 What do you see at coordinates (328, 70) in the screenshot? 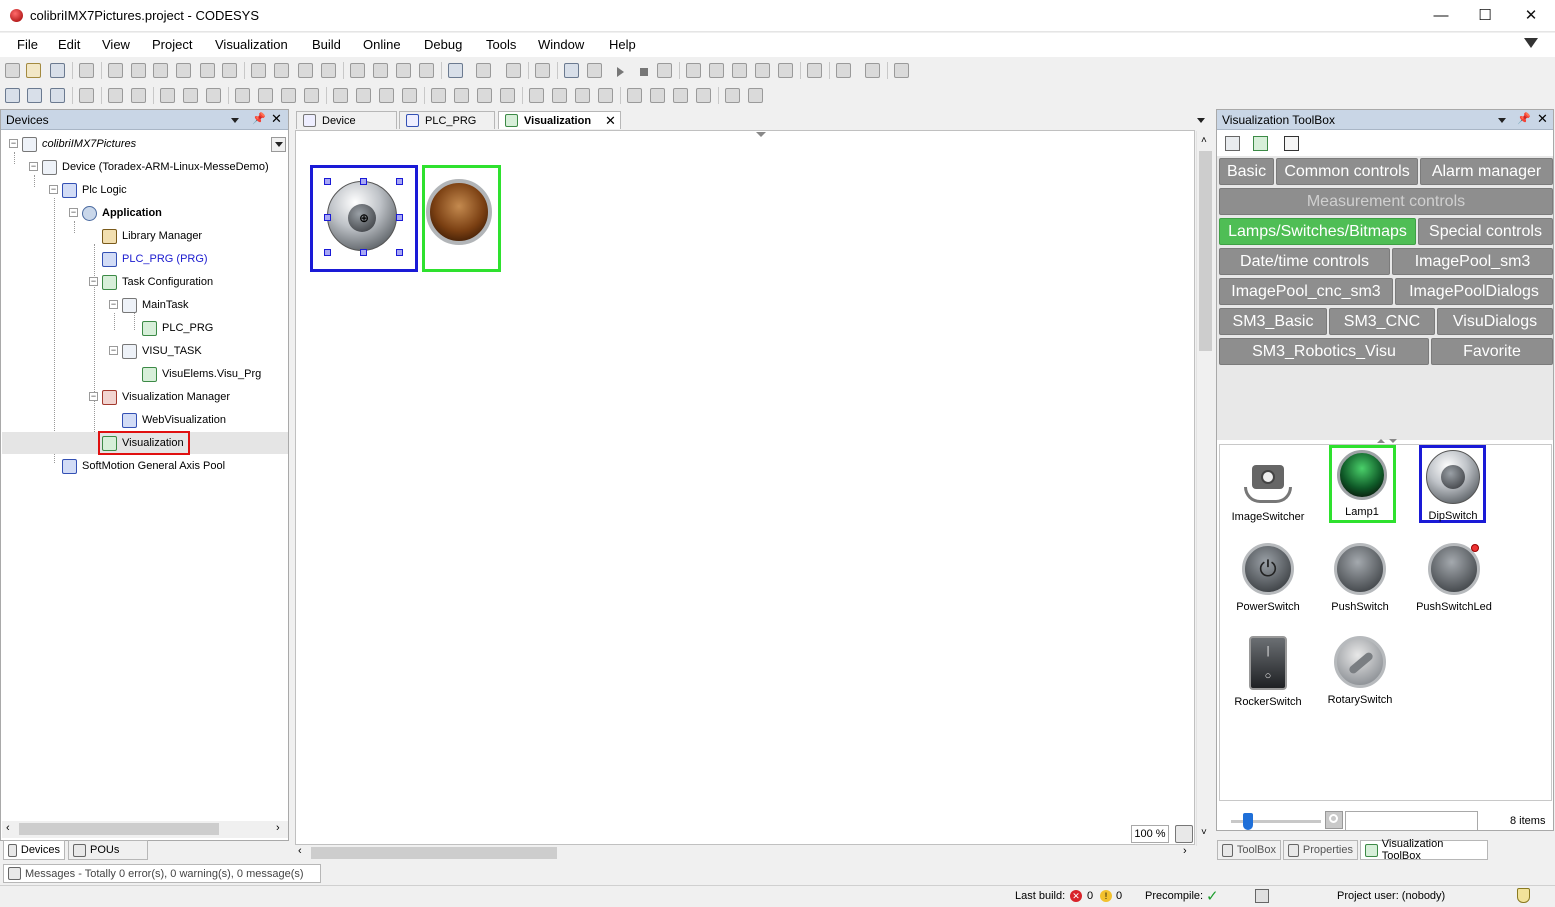
I see `replace-in-project-icon` at bounding box center [328, 70].